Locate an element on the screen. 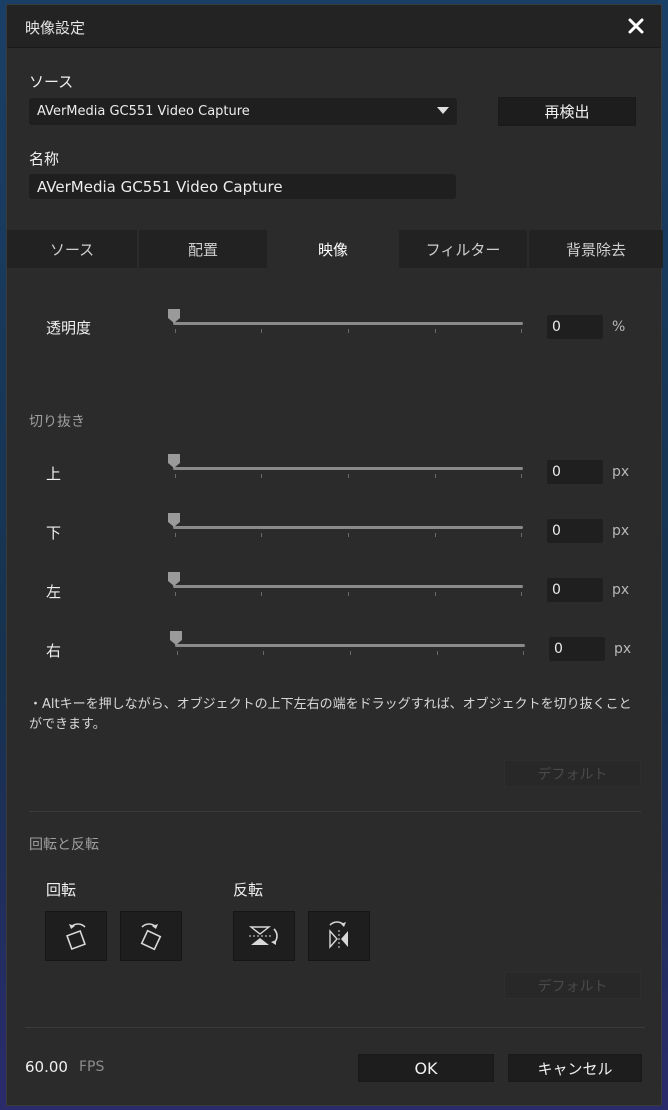 This screenshot has height=1110, width=668. crop-top-slider-thumb is located at coordinates (174, 461).